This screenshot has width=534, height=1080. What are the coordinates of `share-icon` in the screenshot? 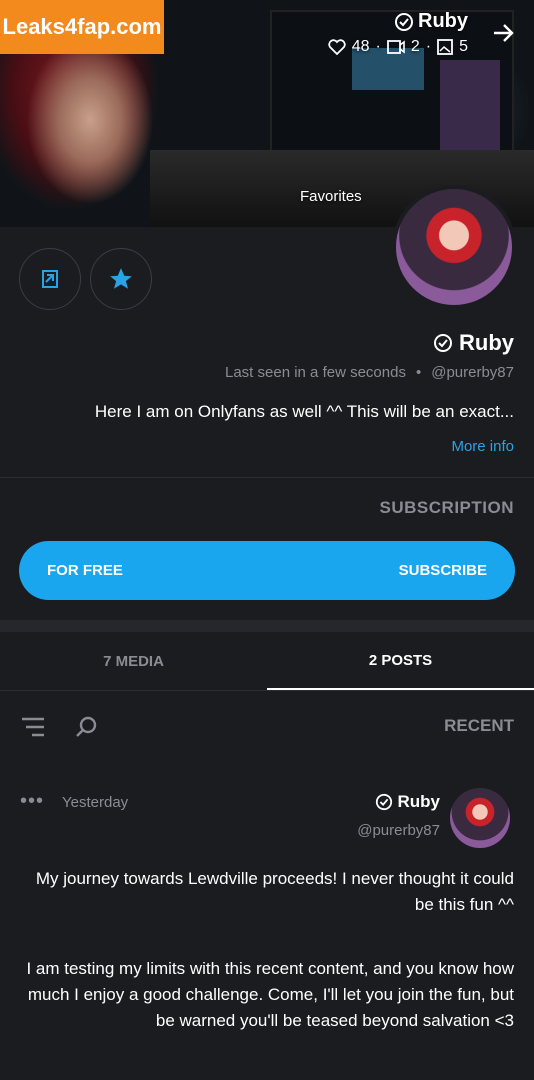 It's located at (50, 279).